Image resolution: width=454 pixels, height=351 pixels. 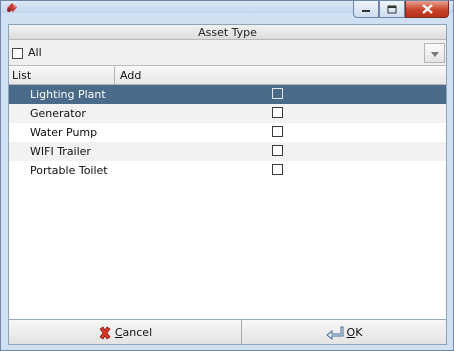 I want to click on return-arrow-icon, so click(x=334, y=333).